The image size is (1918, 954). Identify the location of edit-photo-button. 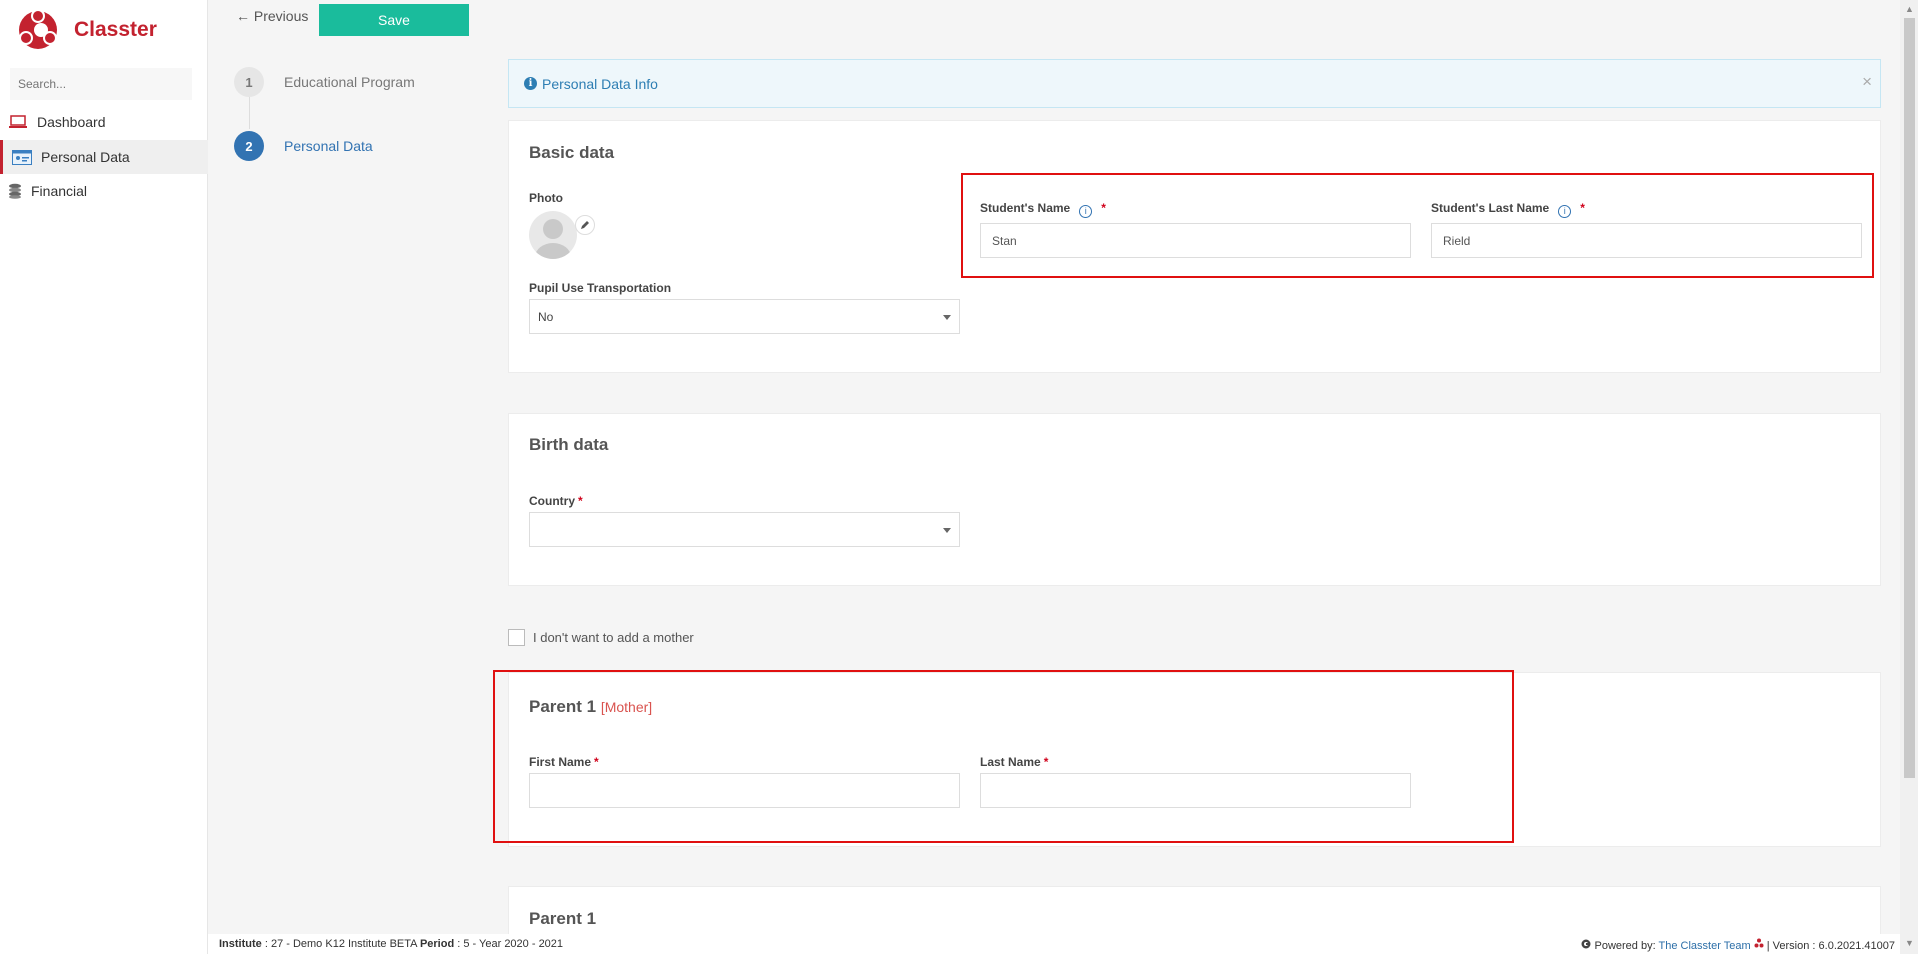
(585, 225).